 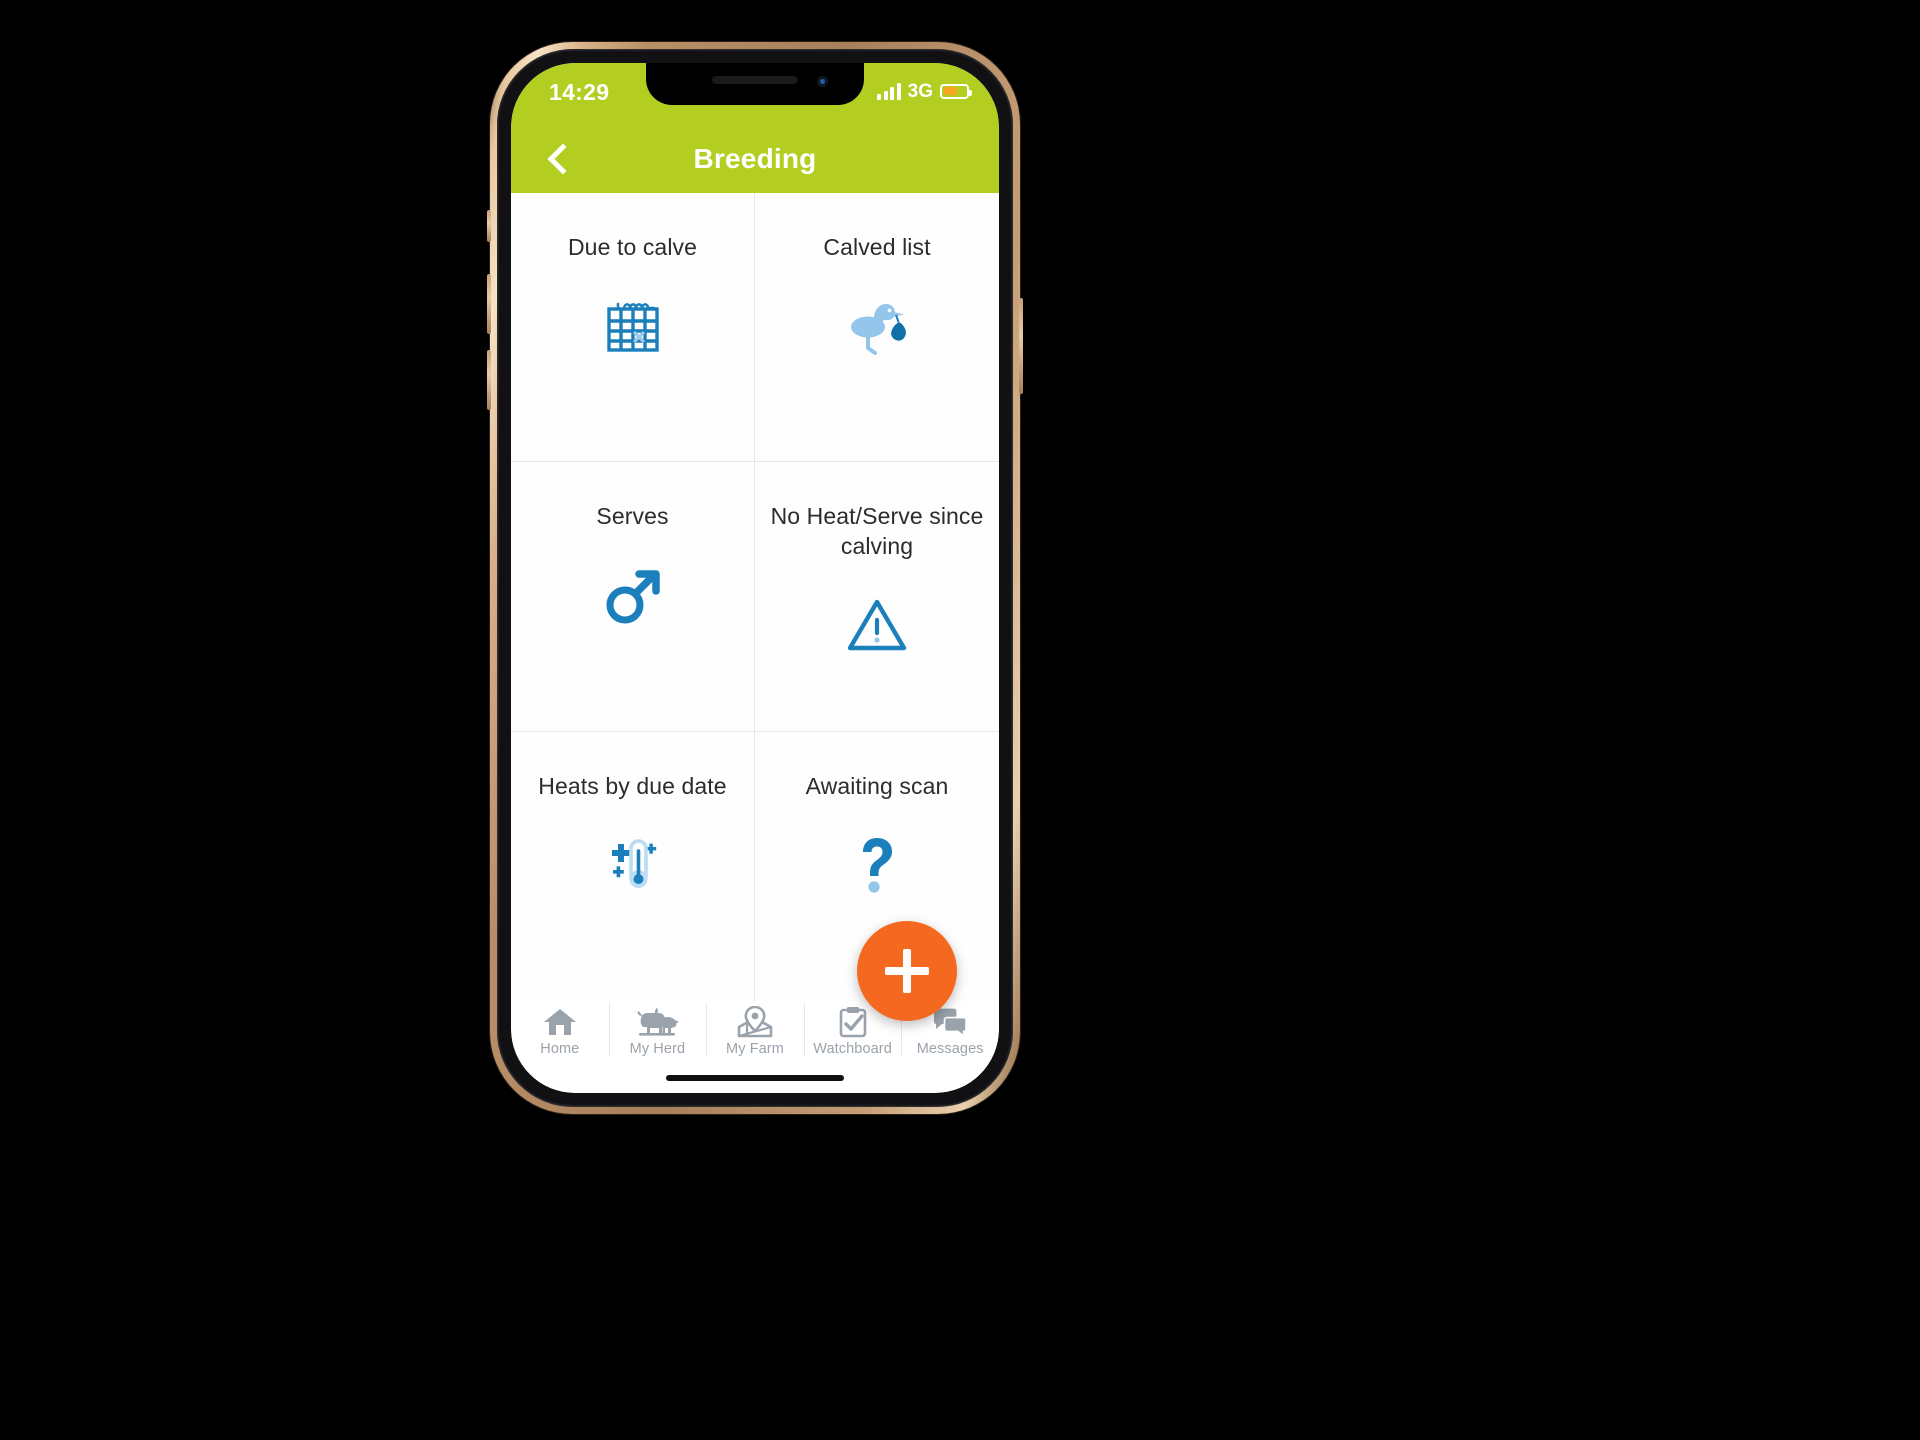 I want to click on grid-item-label: Heats by due date, so click(x=632, y=785).